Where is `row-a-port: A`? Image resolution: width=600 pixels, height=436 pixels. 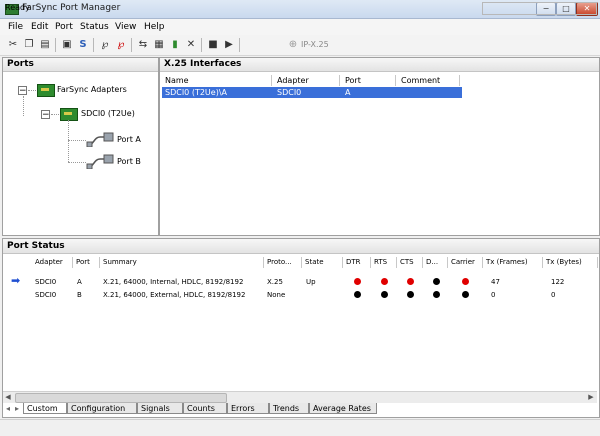 row-a-port: A is located at coordinates (79, 282).